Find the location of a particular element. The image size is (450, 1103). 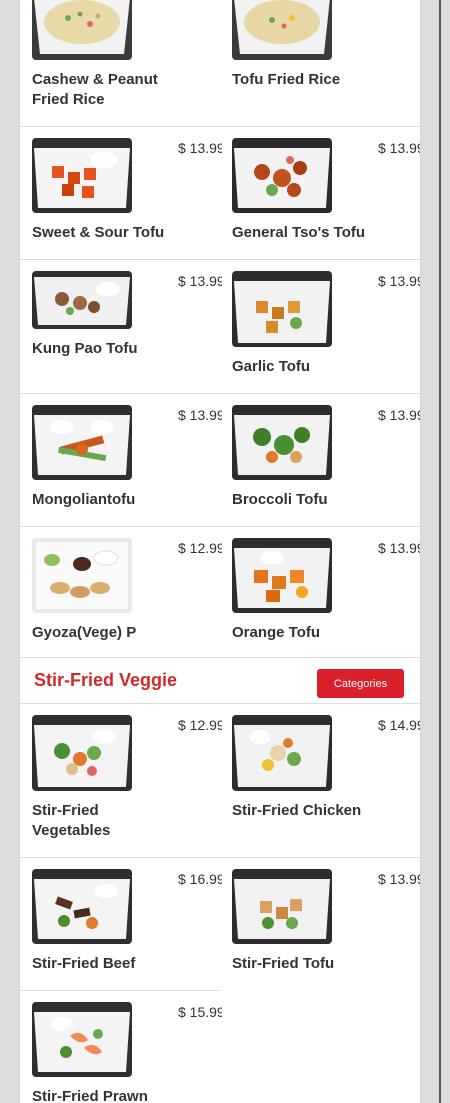

item-name: Broccoli Tofu is located at coordinates (280, 499).